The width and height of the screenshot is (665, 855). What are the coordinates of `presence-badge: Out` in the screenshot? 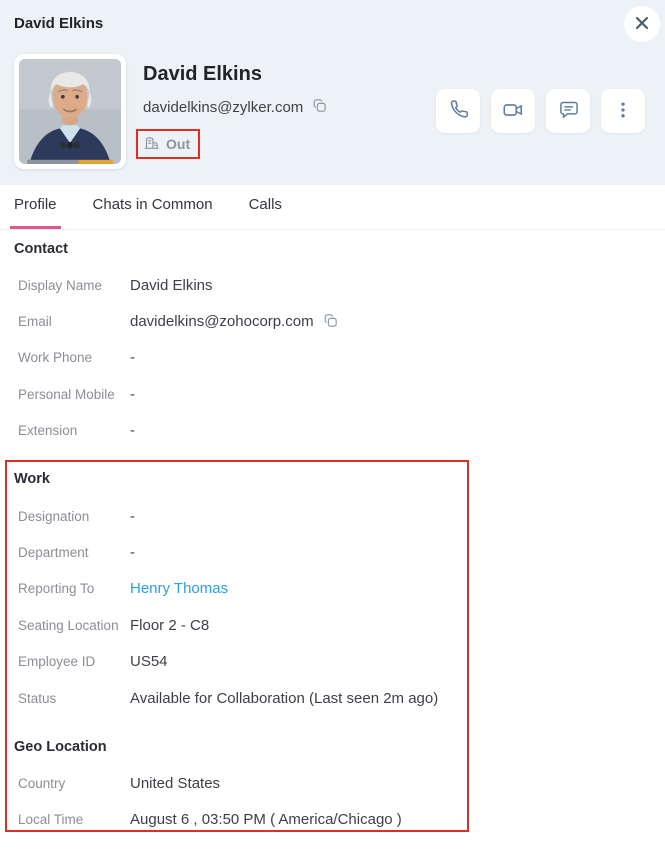 It's located at (166, 144).